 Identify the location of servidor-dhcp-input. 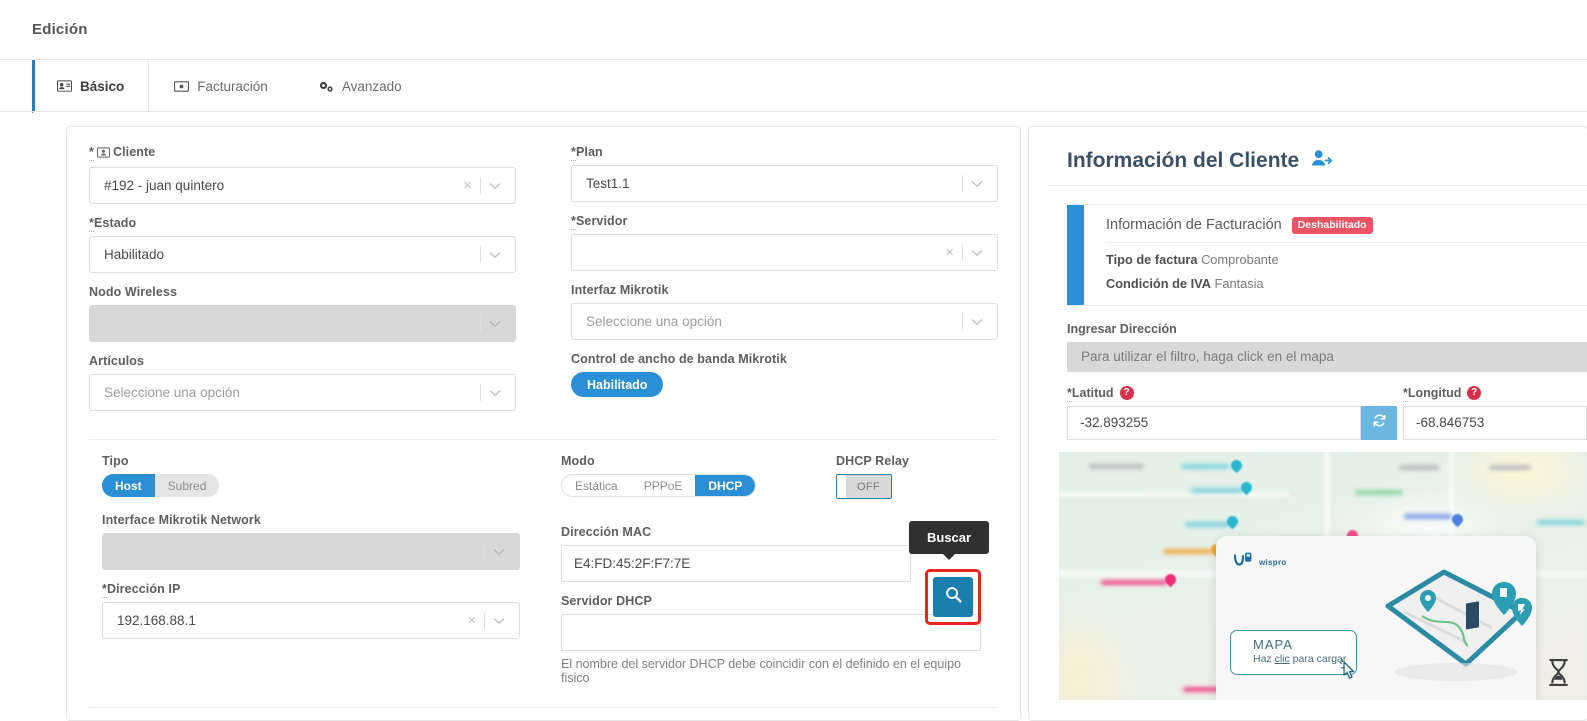
(771, 632).